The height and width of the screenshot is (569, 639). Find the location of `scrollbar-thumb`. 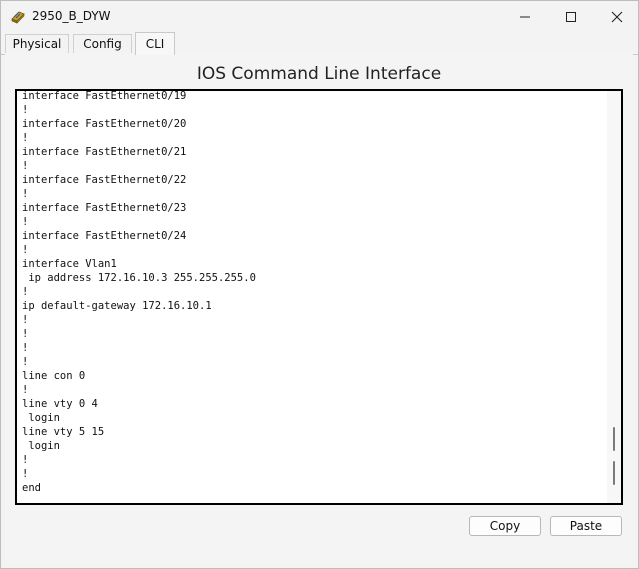

scrollbar-thumb is located at coordinates (614, 439).